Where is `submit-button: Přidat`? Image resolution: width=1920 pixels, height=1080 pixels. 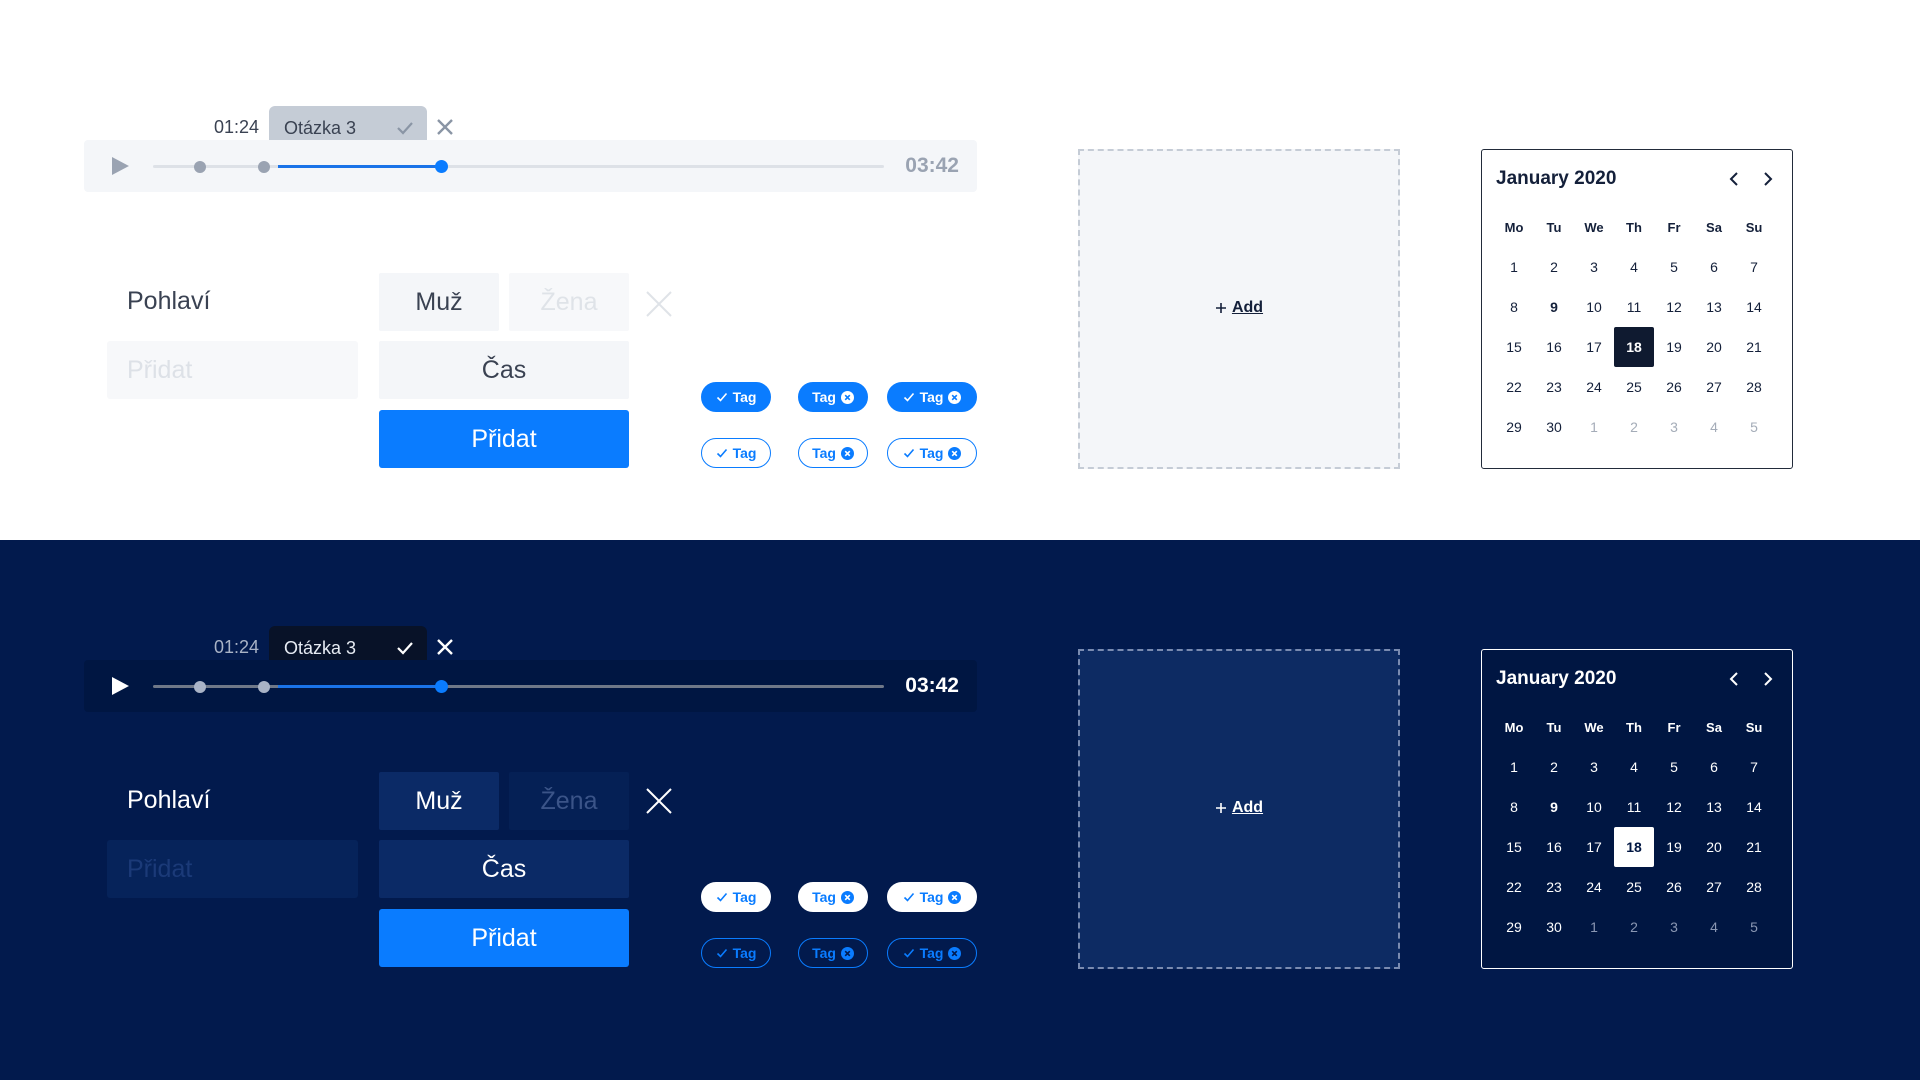 submit-button: Přidat is located at coordinates (504, 938).